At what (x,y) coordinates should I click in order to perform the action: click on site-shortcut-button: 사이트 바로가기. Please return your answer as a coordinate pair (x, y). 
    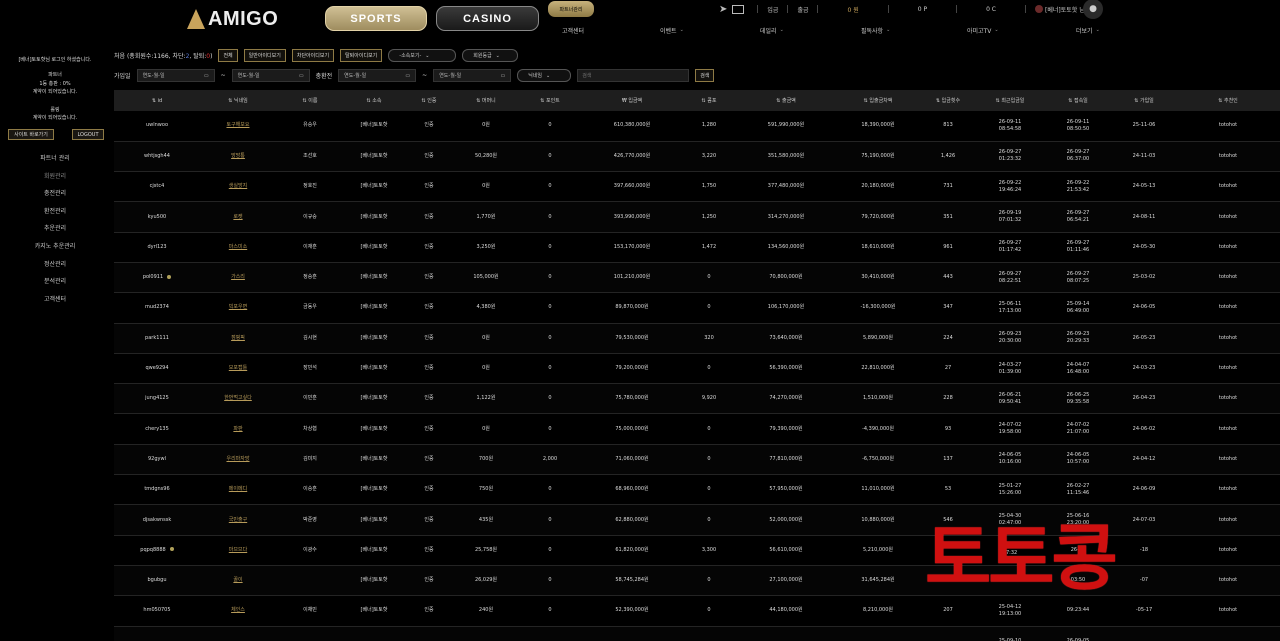
    Looking at the image, I should click on (31, 134).